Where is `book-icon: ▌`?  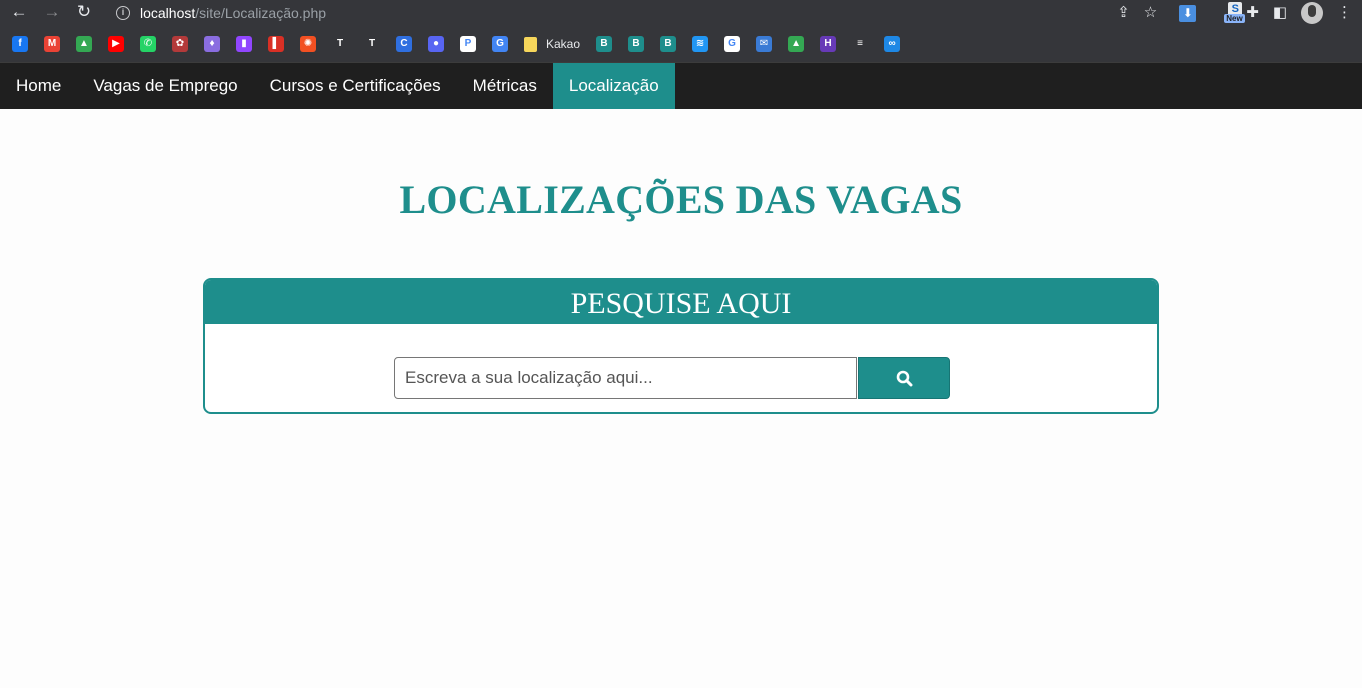 book-icon: ▌ is located at coordinates (276, 44).